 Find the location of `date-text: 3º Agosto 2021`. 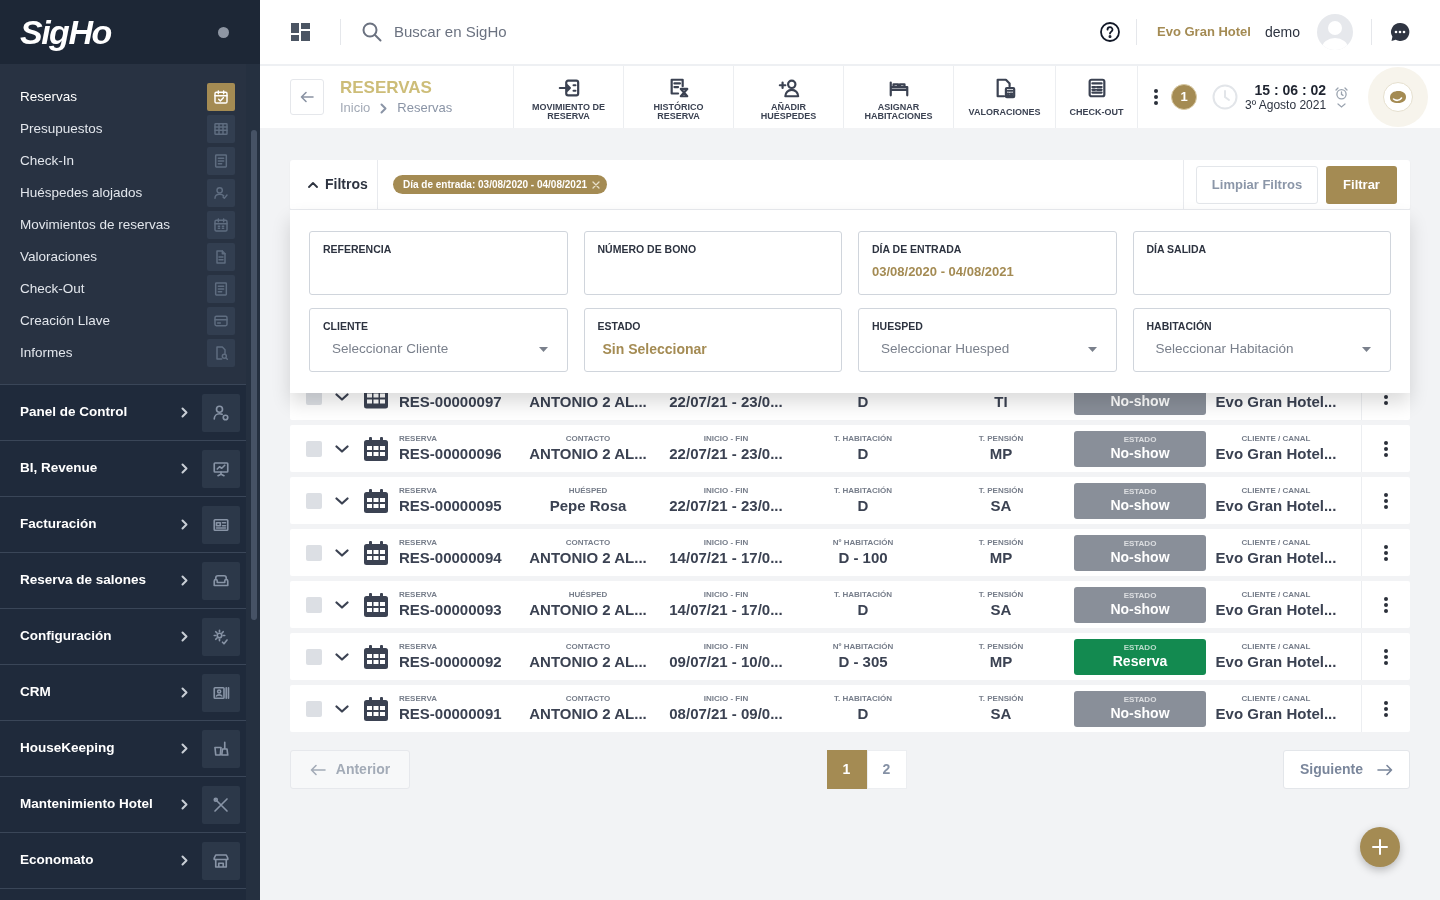

date-text: 3º Agosto 2021 is located at coordinates (1286, 104).